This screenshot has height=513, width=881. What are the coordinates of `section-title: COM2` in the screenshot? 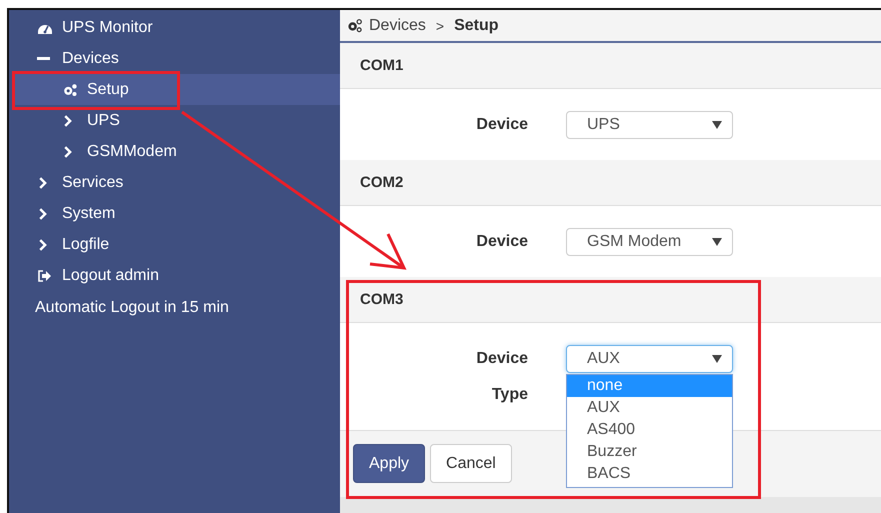 It's located at (382, 182).